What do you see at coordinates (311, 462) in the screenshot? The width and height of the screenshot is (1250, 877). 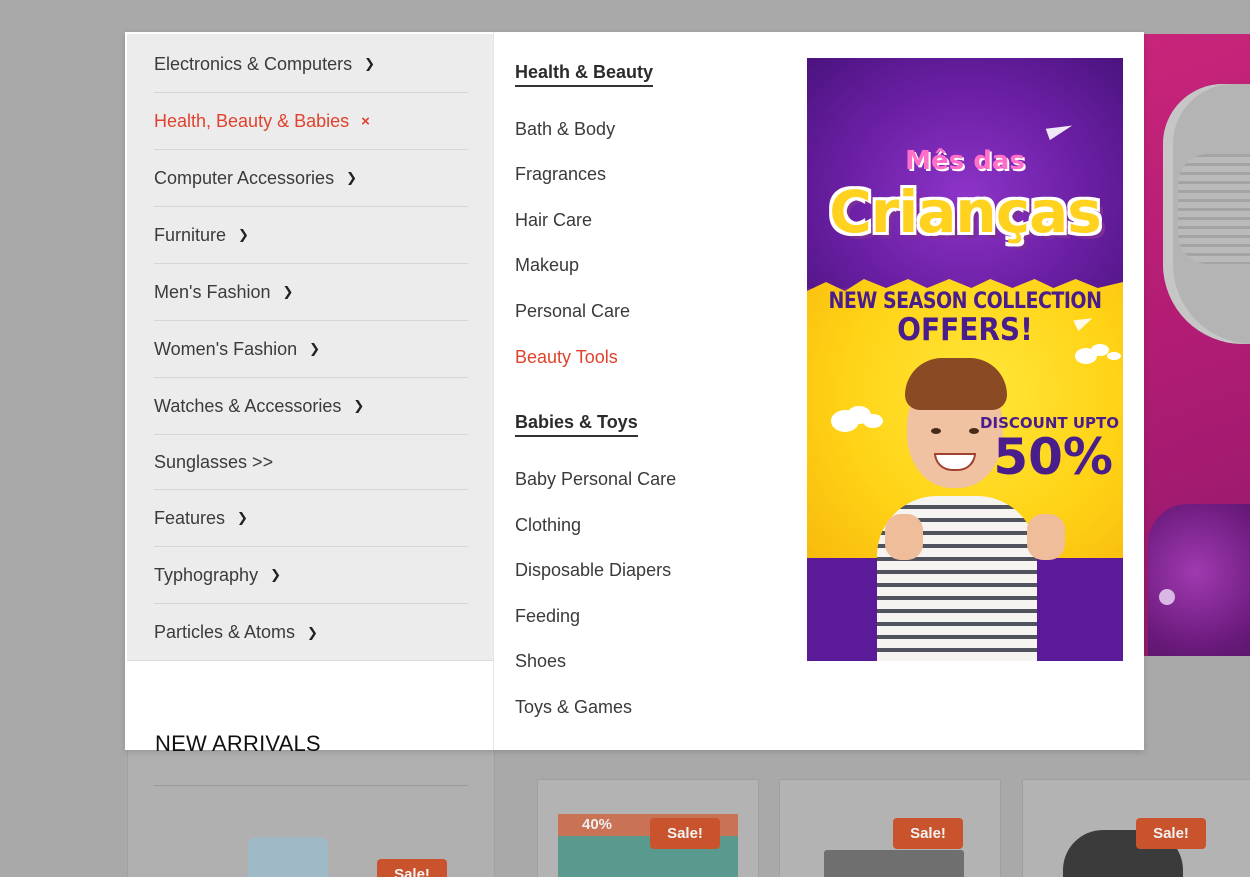 I see `category-item-sunglasses: Sunglasses >>` at bounding box center [311, 462].